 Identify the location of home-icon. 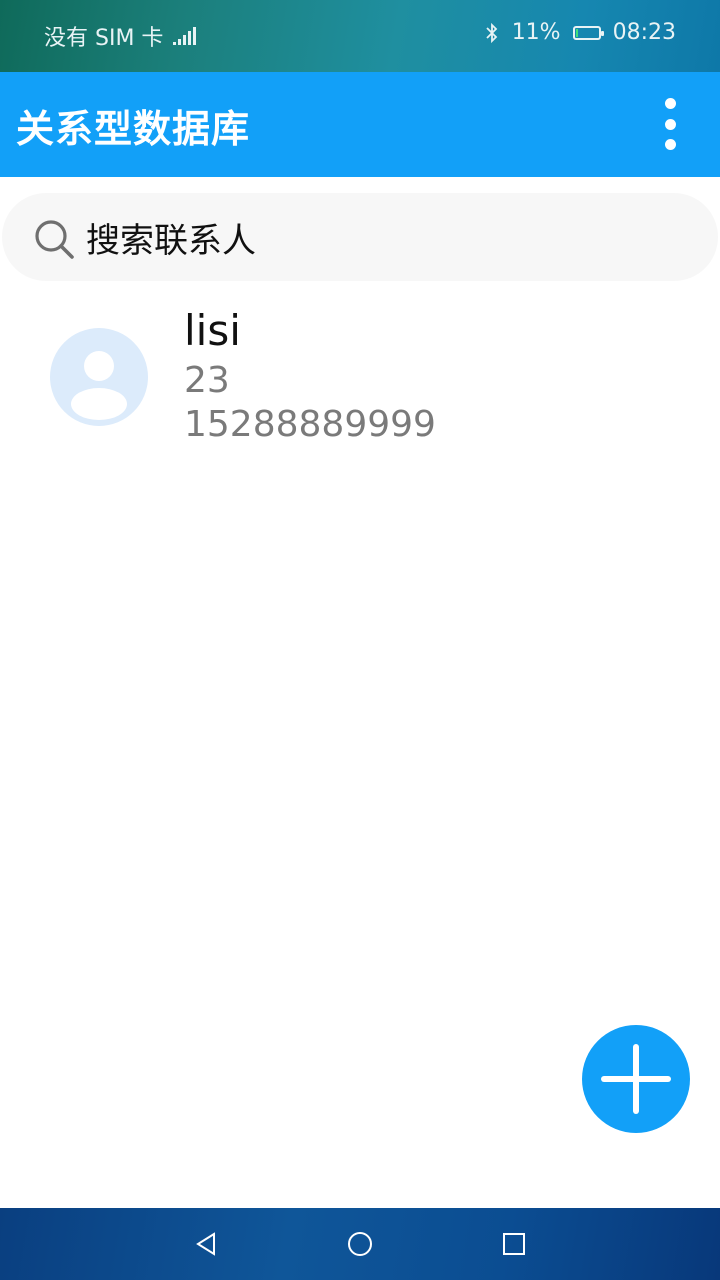
(360, 1244).